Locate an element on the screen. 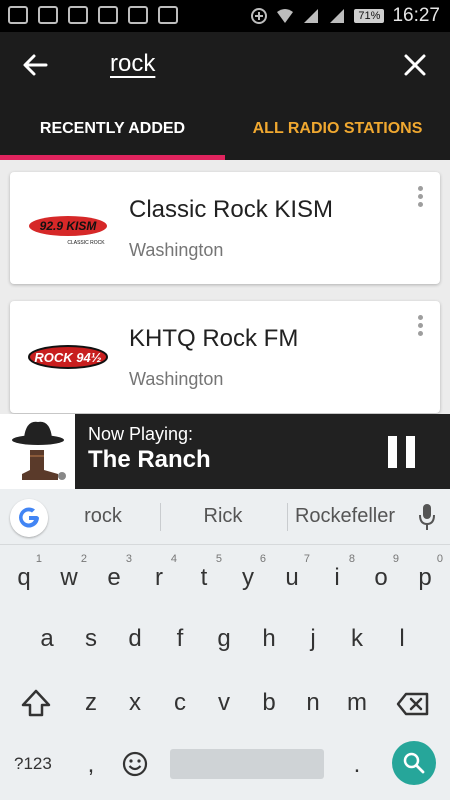 This screenshot has height=800, width=450. key-d: d is located at coordinates (135, 639).